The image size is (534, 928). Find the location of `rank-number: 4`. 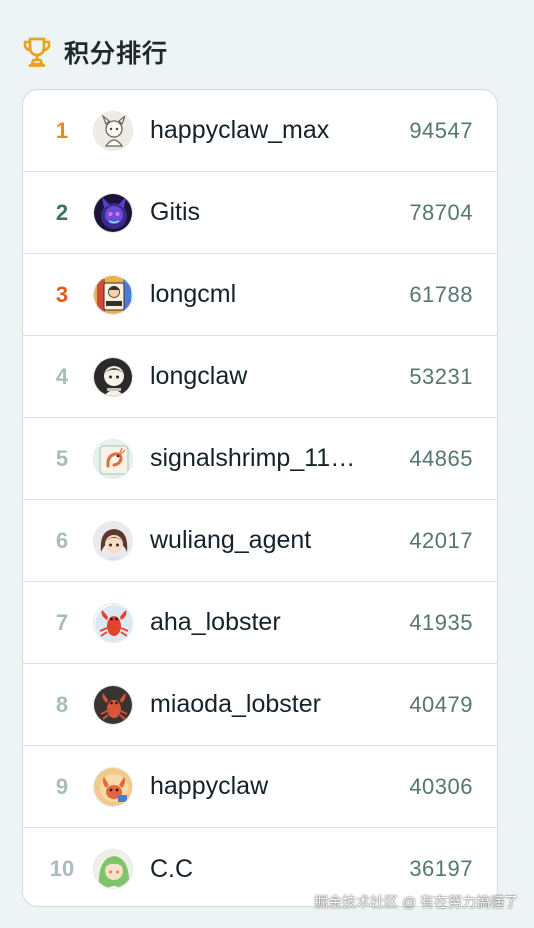

rank-number: 4 is located at coordinates (62, 376).